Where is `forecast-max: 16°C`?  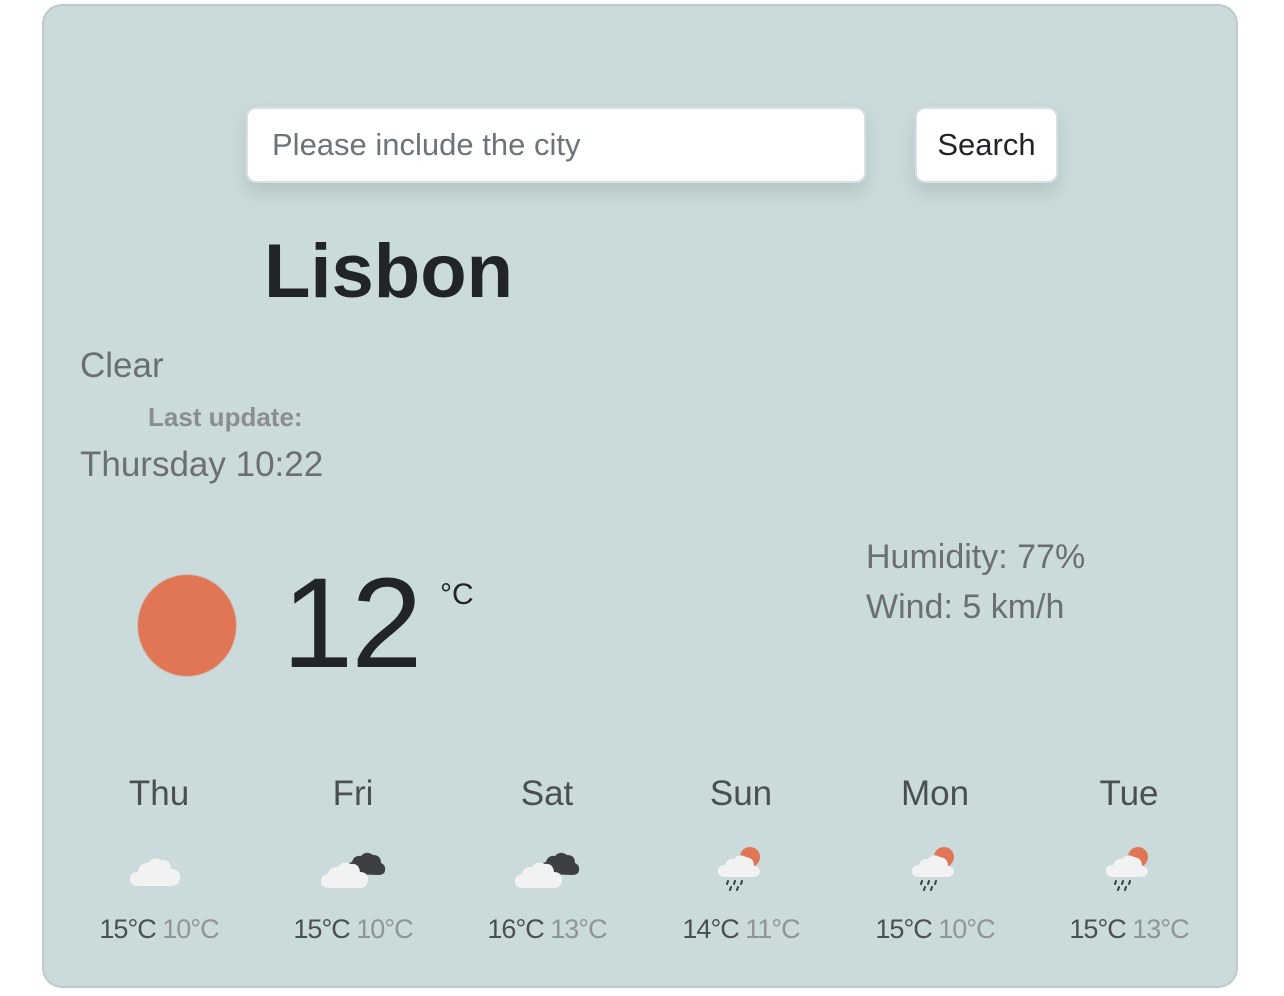
forecast-max: 16°C is located at coordinates (515, 929).